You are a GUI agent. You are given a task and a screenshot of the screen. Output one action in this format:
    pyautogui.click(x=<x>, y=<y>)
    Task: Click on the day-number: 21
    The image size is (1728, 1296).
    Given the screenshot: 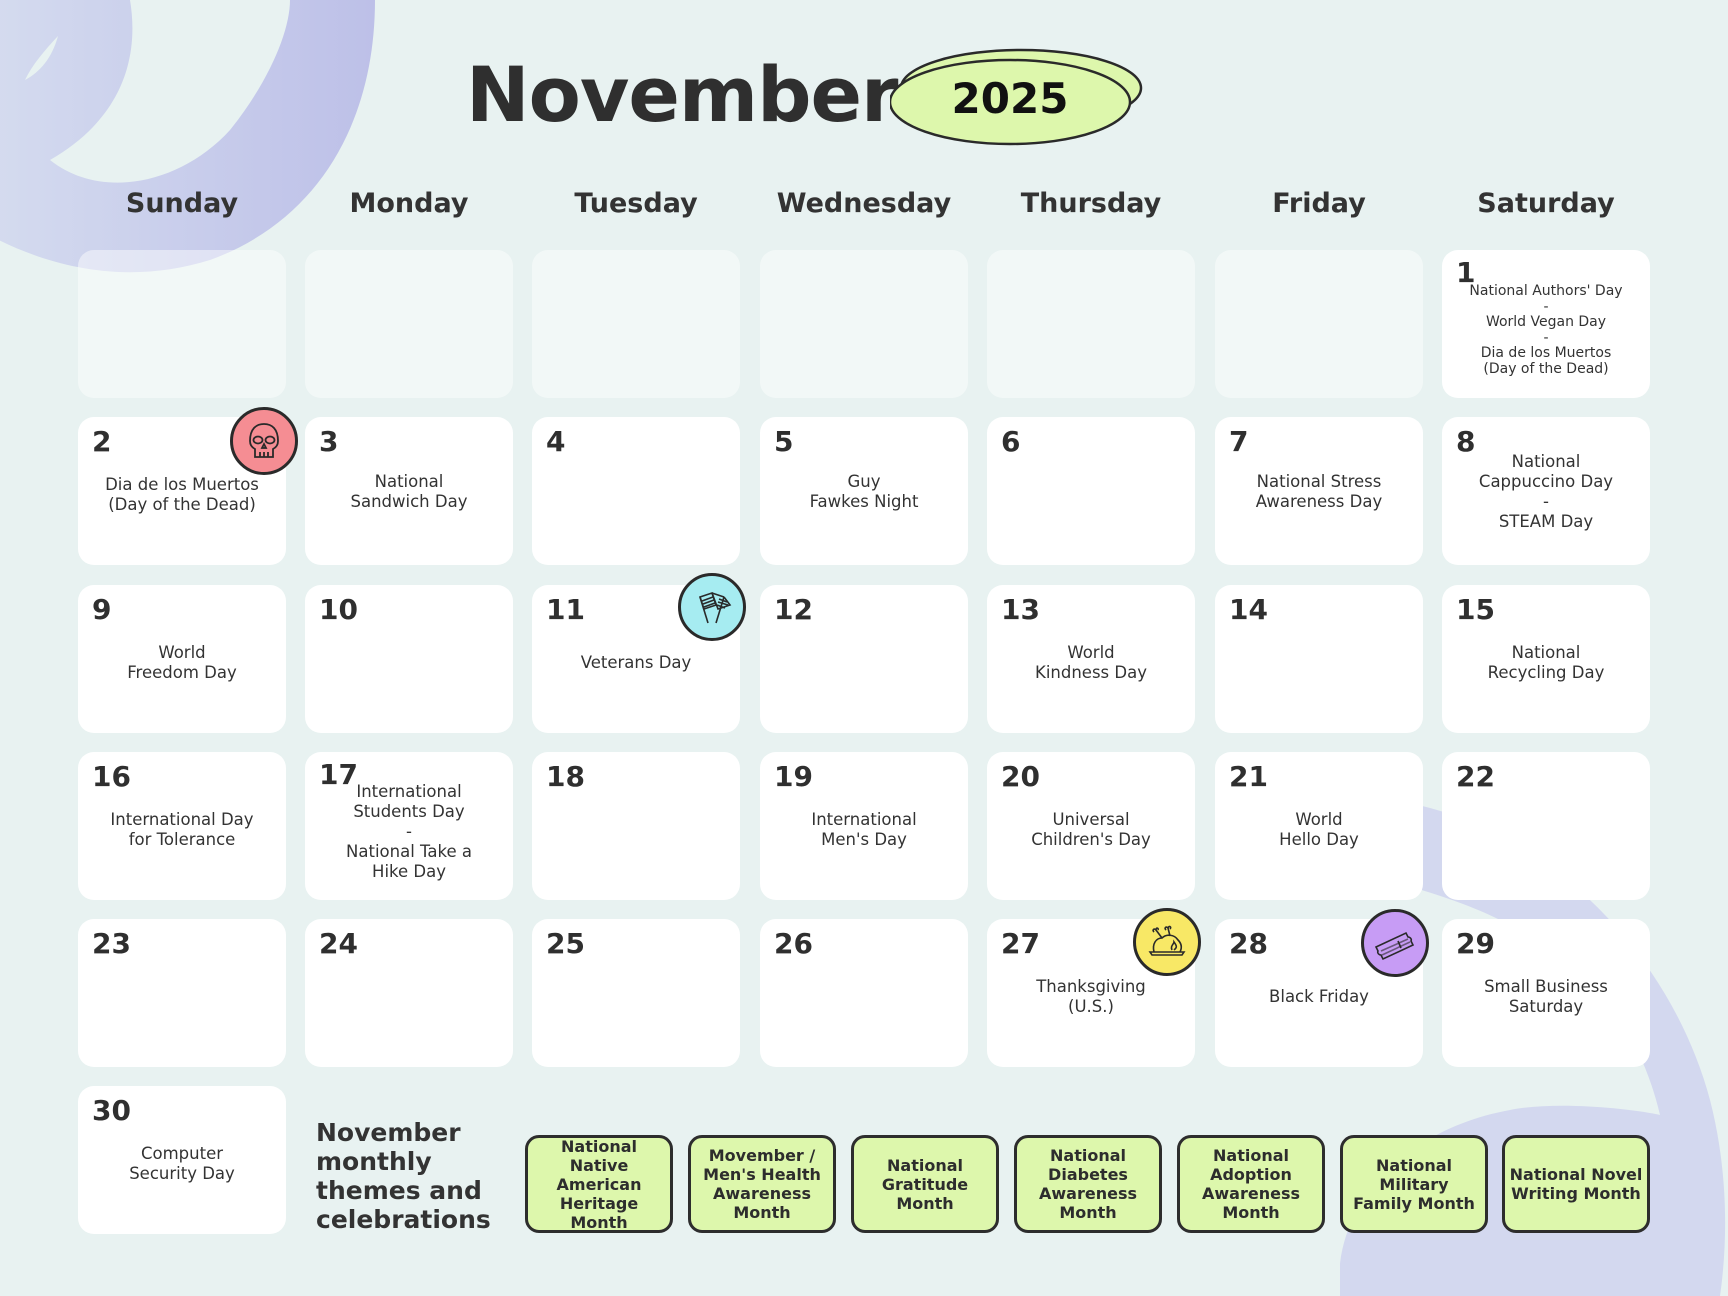 What is the action you would take?
    pyautogui.click(x=1248, y=776)
    